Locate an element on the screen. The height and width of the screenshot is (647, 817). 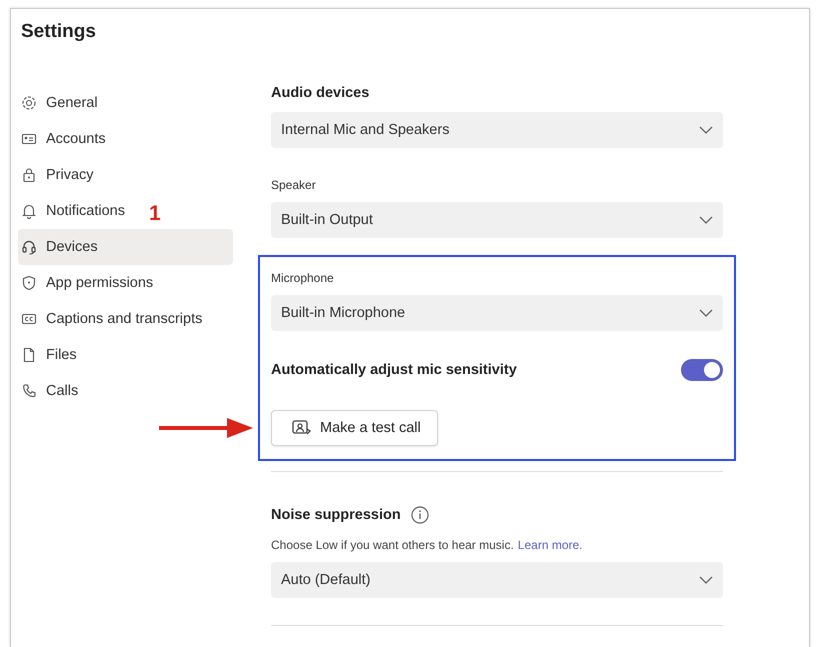
field-label: Microphone is located at coordinates (303, 278).